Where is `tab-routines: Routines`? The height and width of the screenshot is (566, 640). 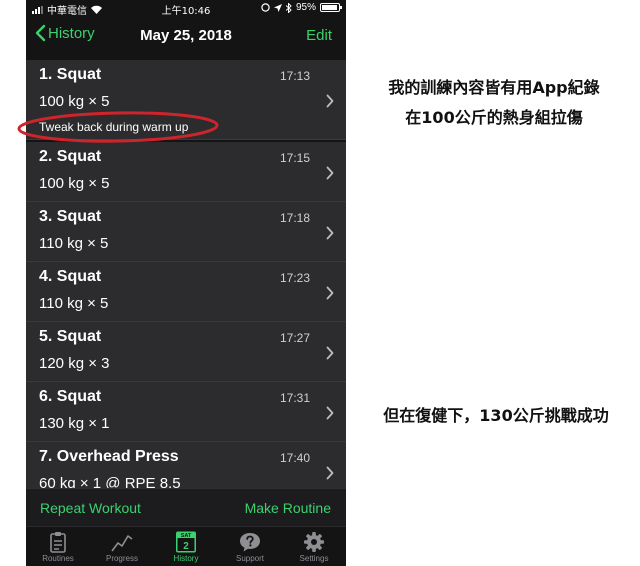 tab-routines: Routines is located at coordinates (58, 548).